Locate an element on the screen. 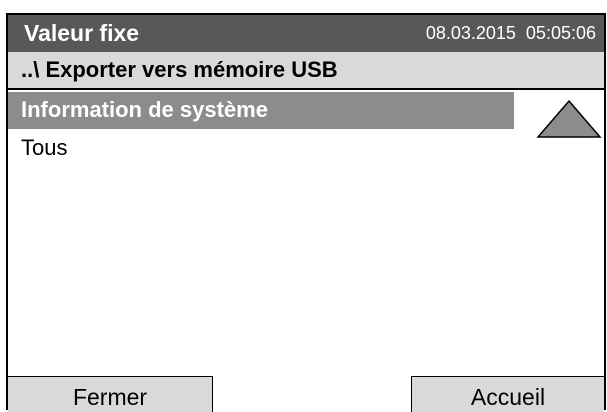  time-label: 05:05:06 is located at coordinates (560, 33).